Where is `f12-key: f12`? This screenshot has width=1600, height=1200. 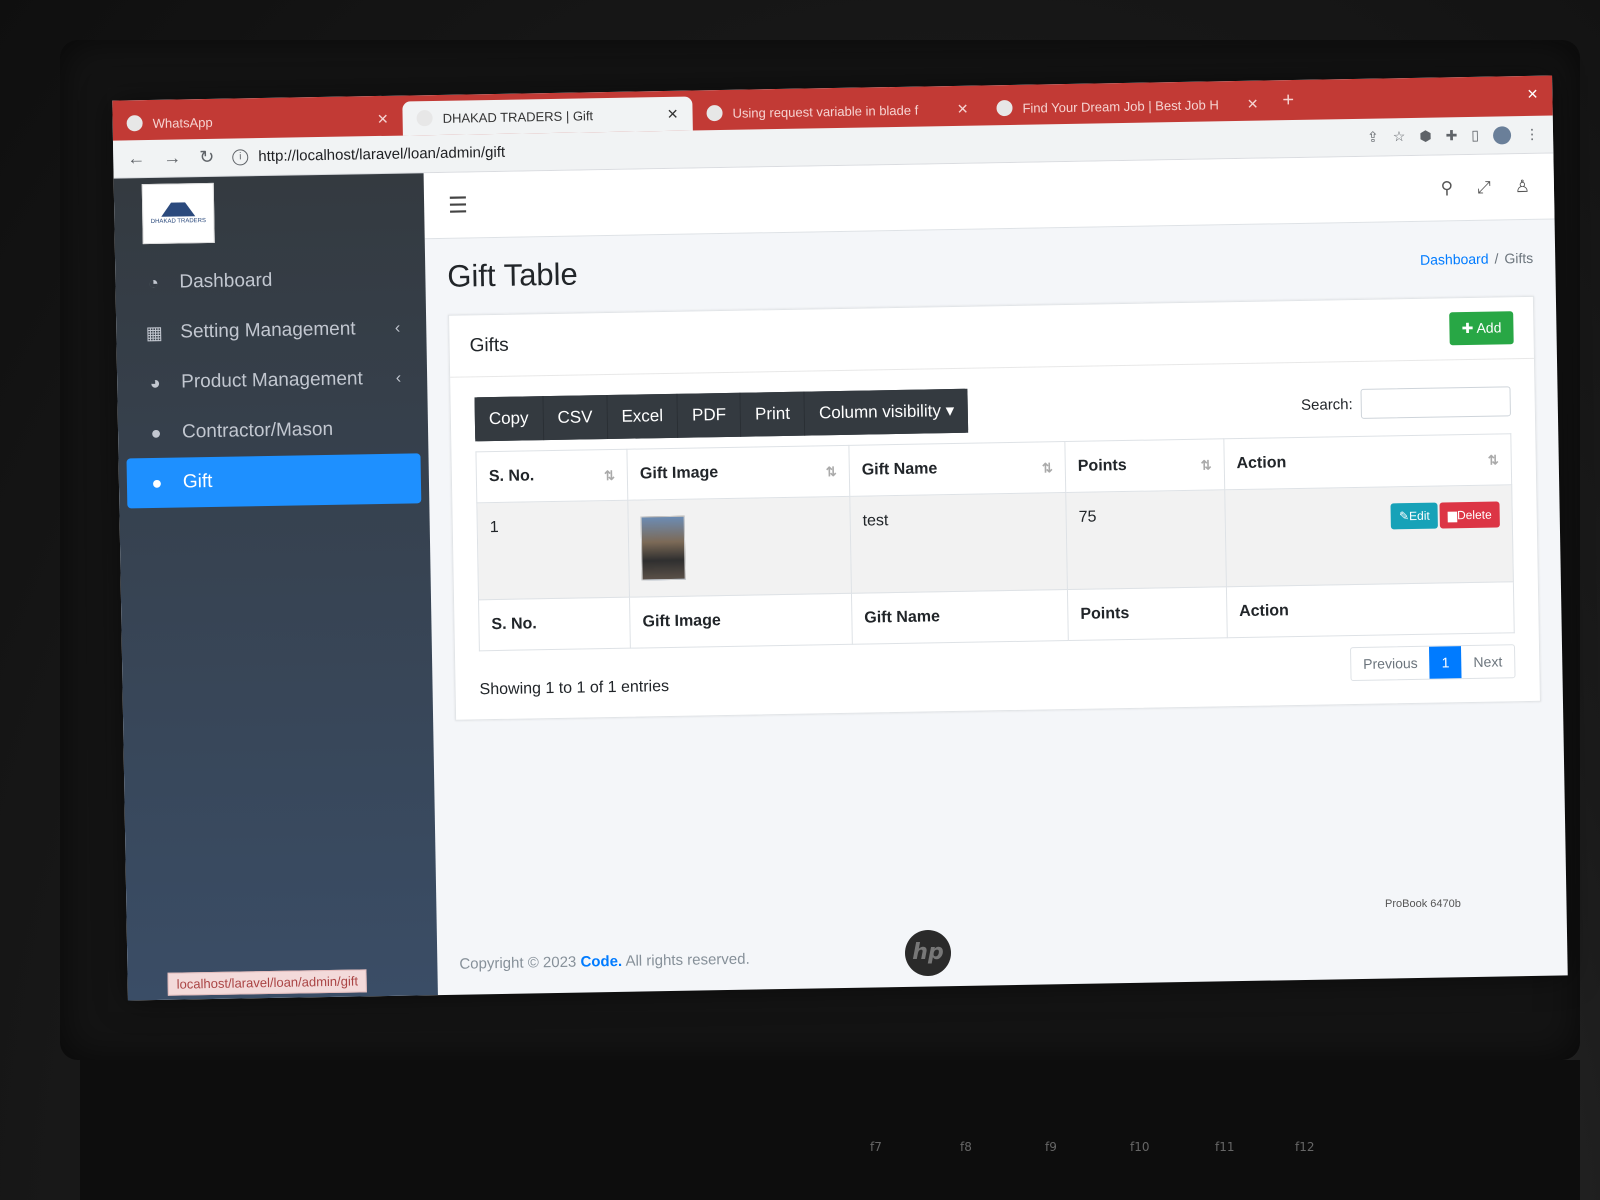
f12-key: f12 is located at coordinates (1305, 1147).